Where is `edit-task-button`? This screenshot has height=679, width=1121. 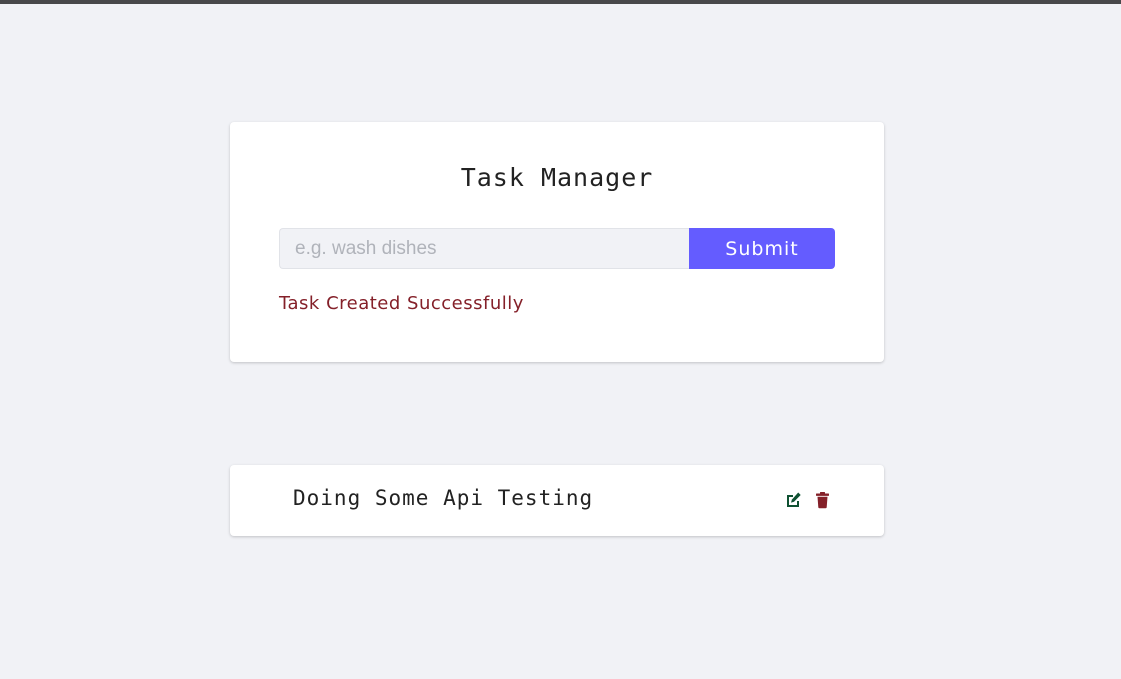 edit-task-button is located at coordinates (793, 500).